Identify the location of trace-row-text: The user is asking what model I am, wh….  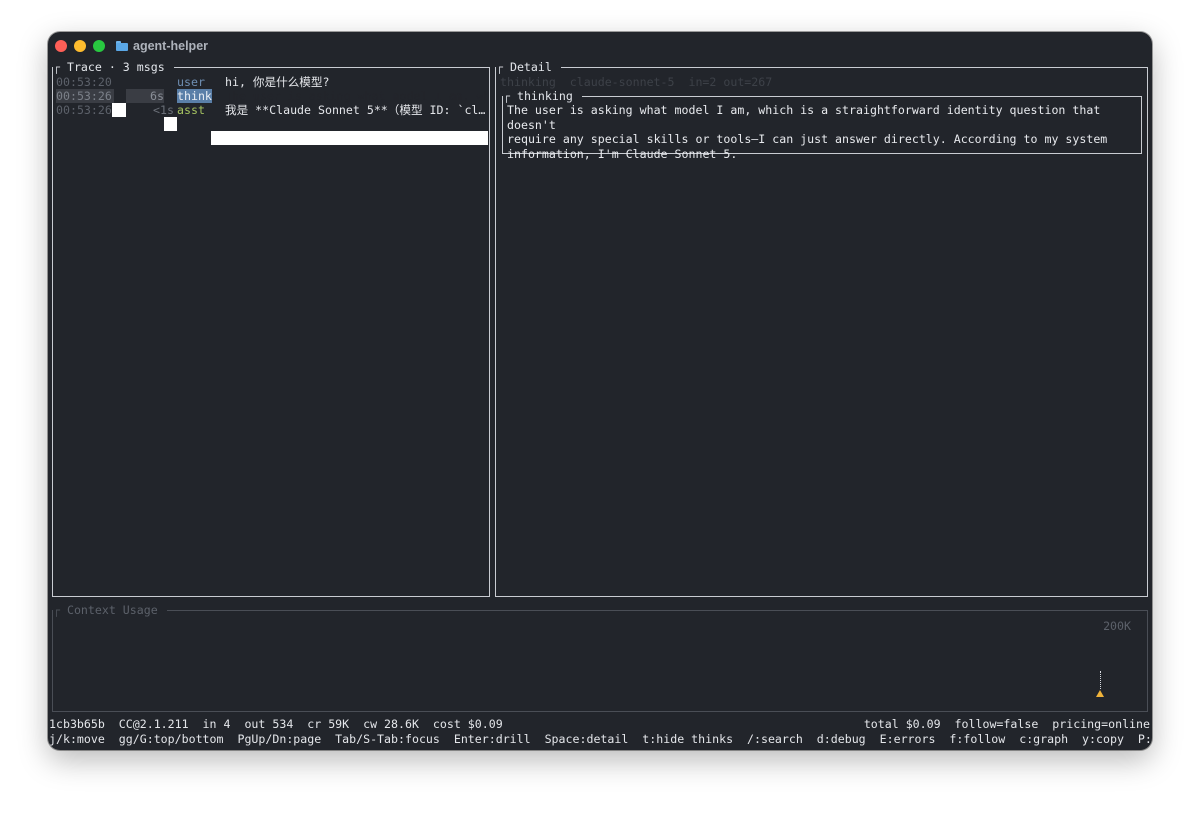
(356, 96).